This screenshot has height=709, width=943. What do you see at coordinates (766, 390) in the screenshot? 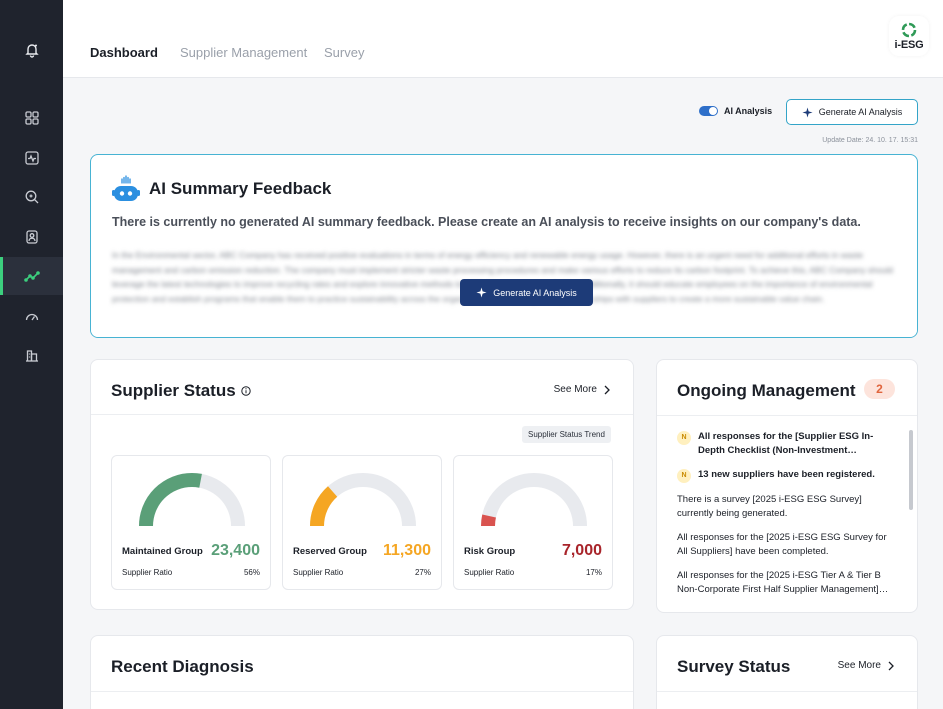
I see `ongoing-management-title: Ongoing Management` at bounding box center [766, 390].